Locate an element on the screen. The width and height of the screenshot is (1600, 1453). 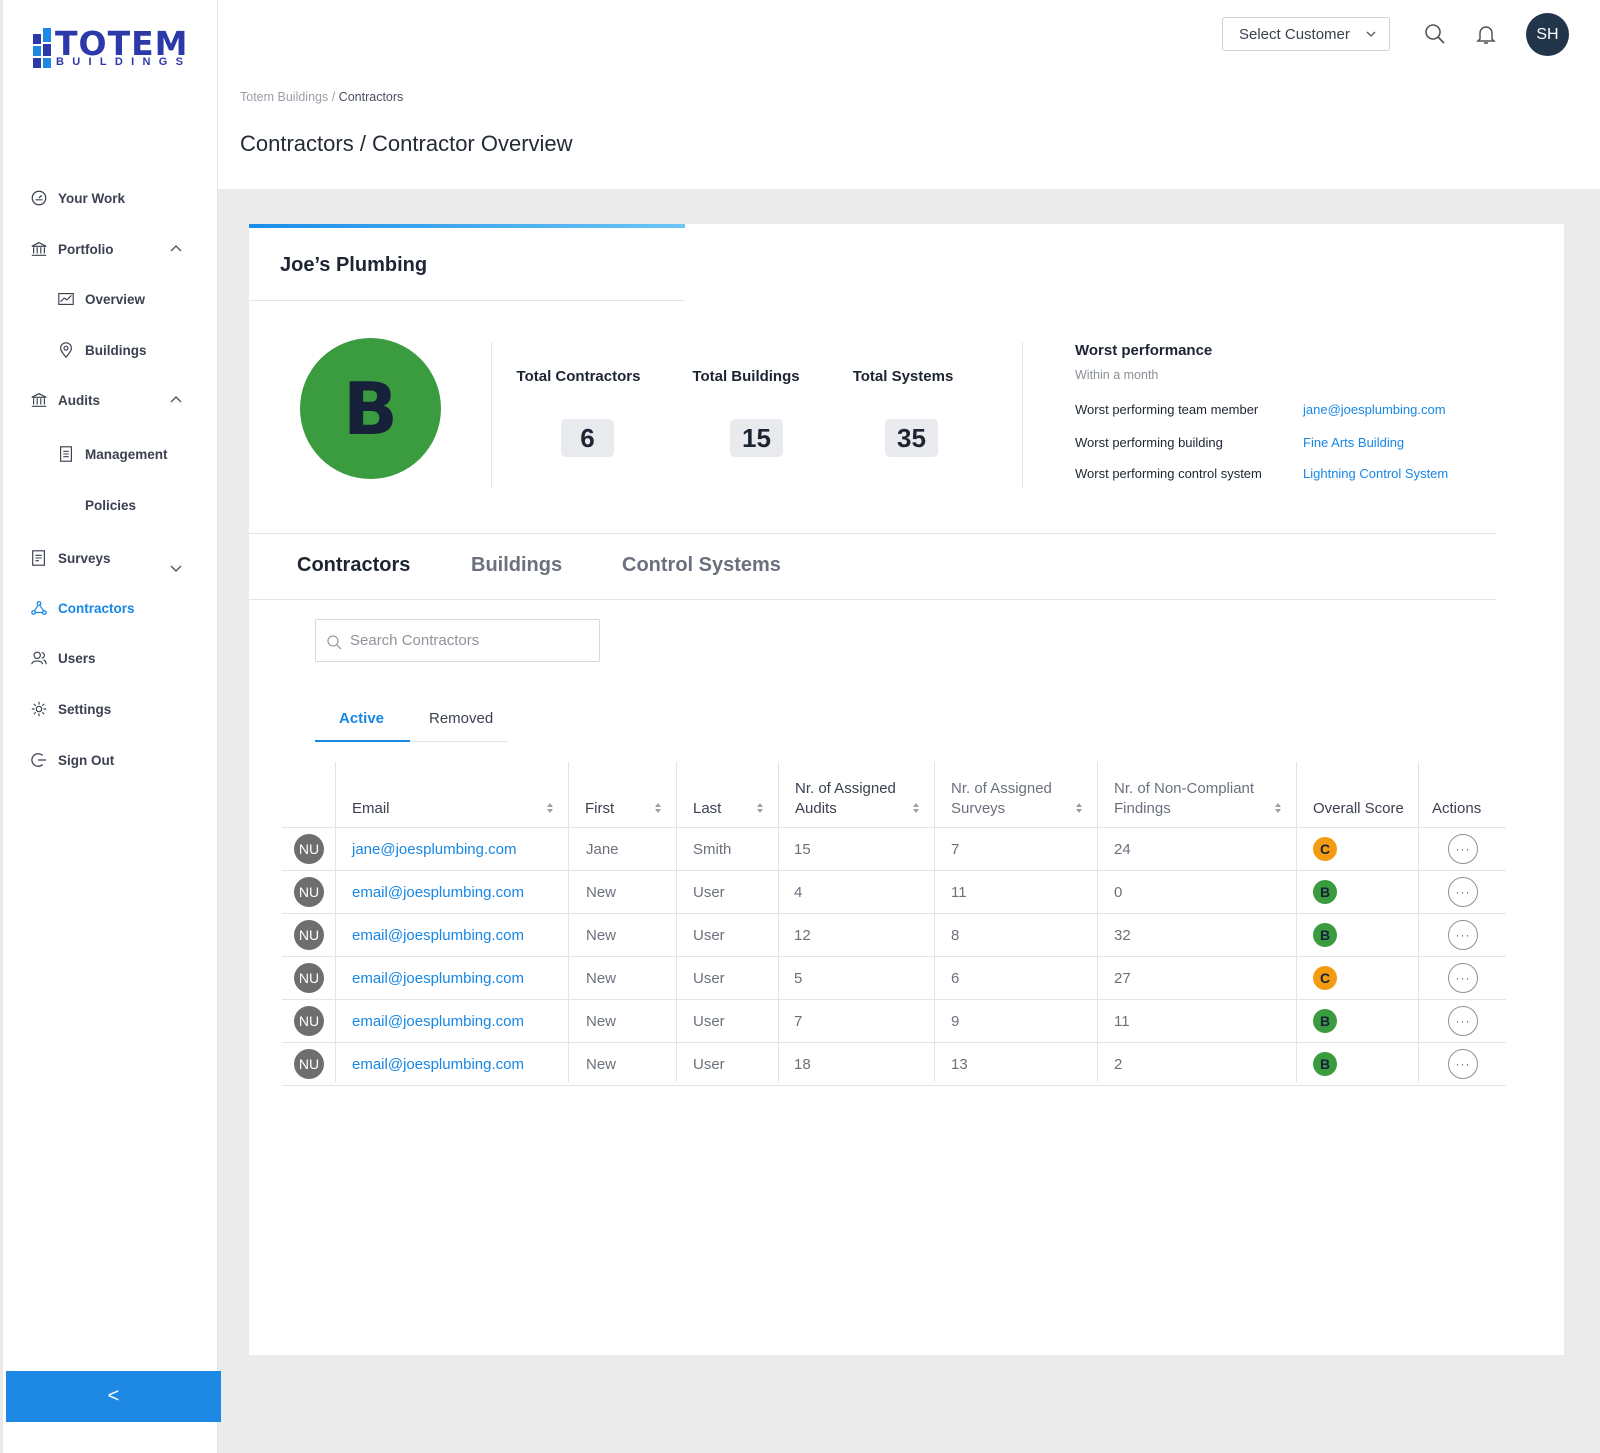
breadcrumb: Totem Buildings / Contractors is located at coordinates (322, 97).